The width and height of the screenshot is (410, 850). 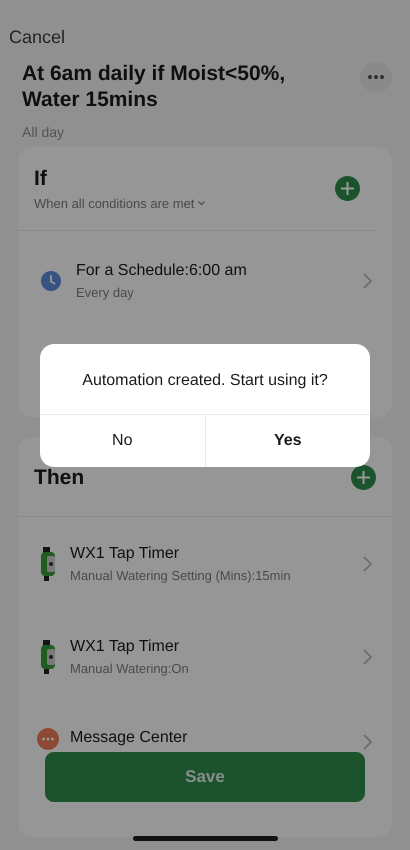 I want to click on dialog-message: Automation created. Start using it?, so click(x=205, y=381).